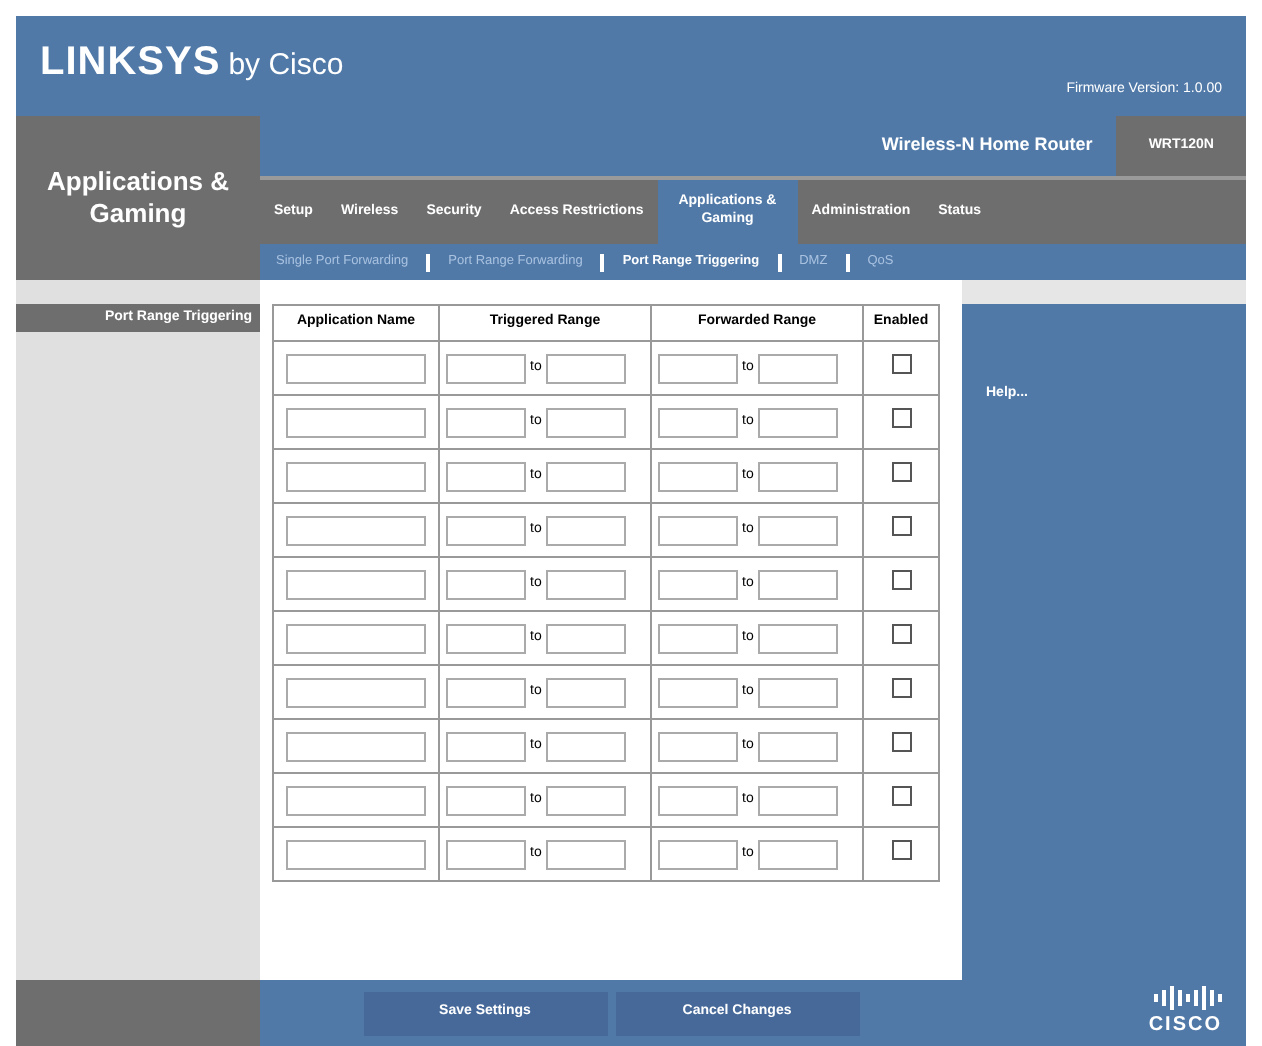  What do you see at coordinates (137, 198) in the screenshot?
I see `section-title: Applications & Gaming` at bounding box center [137, 198].